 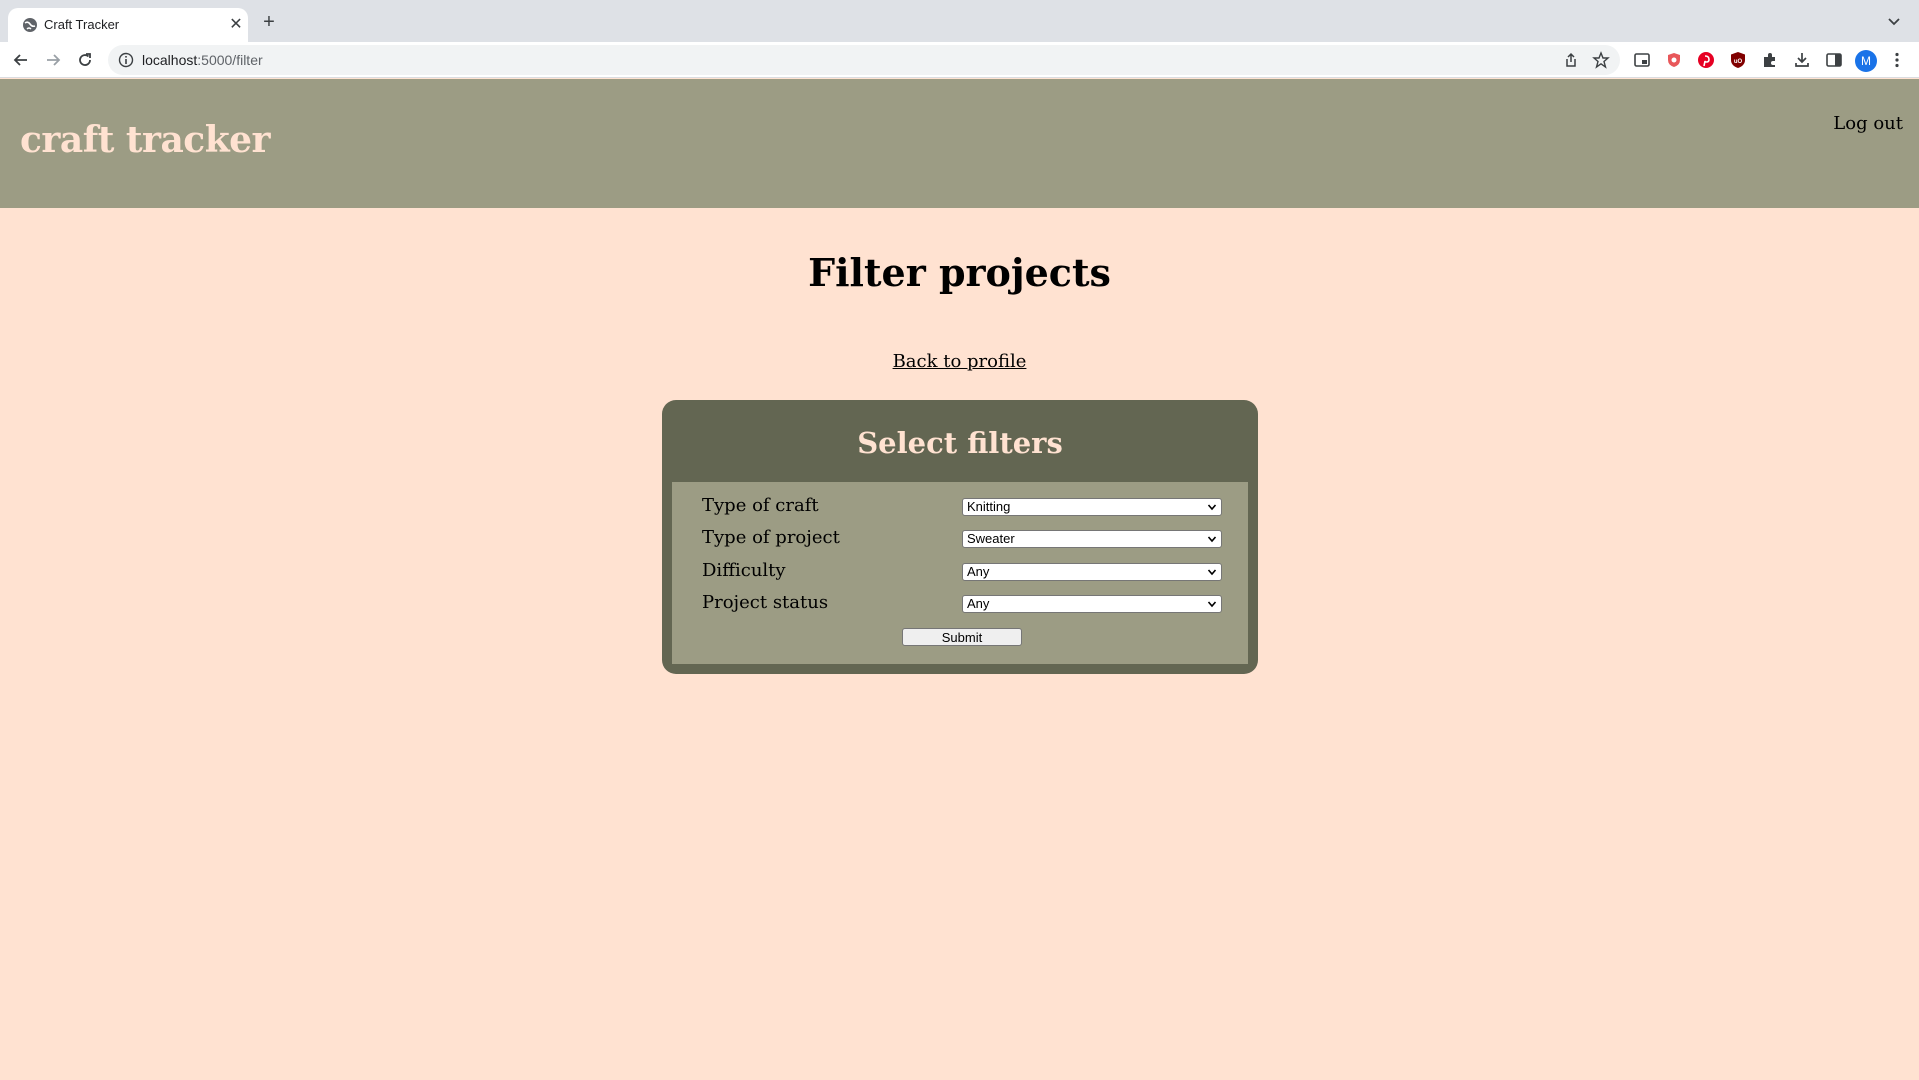 What do you see at coordinates (1601, 60) in the screenshot?
I see `star-icon` at bounding box center [1601, 60].